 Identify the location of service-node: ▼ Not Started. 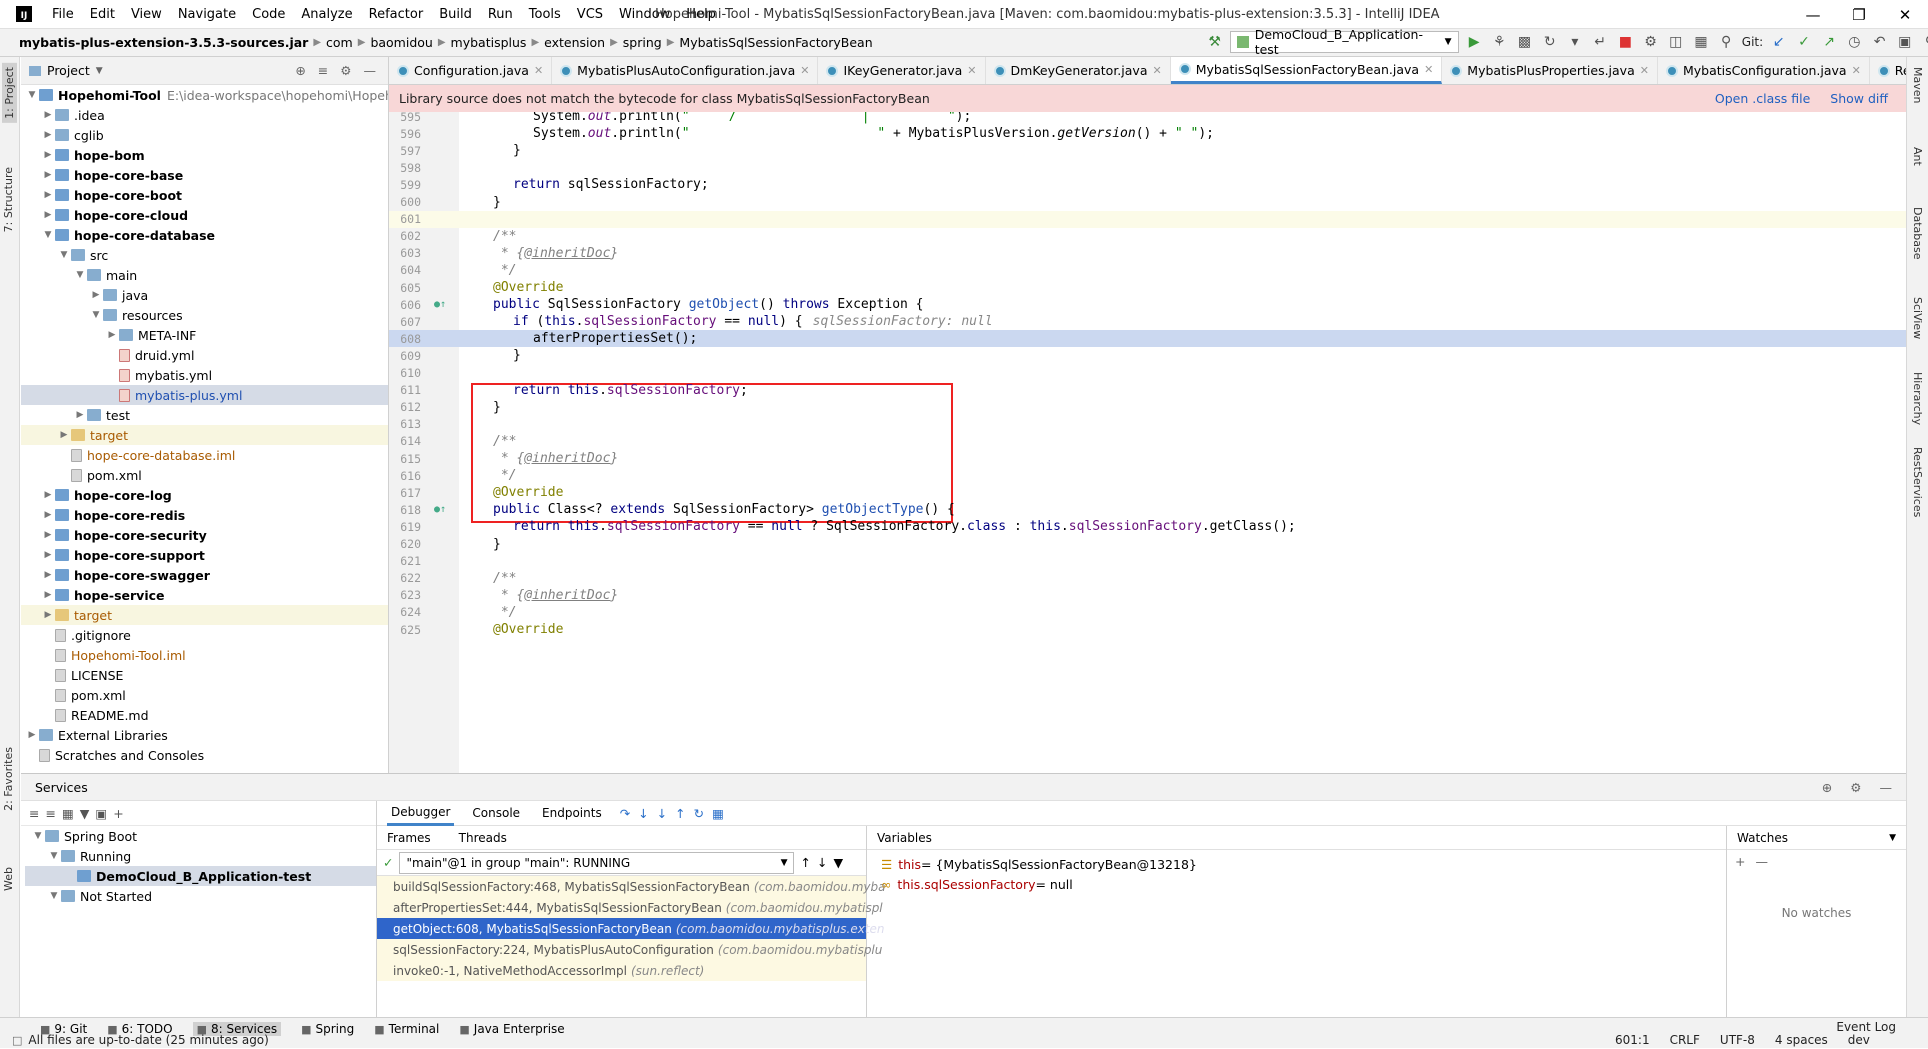
(200, 896).